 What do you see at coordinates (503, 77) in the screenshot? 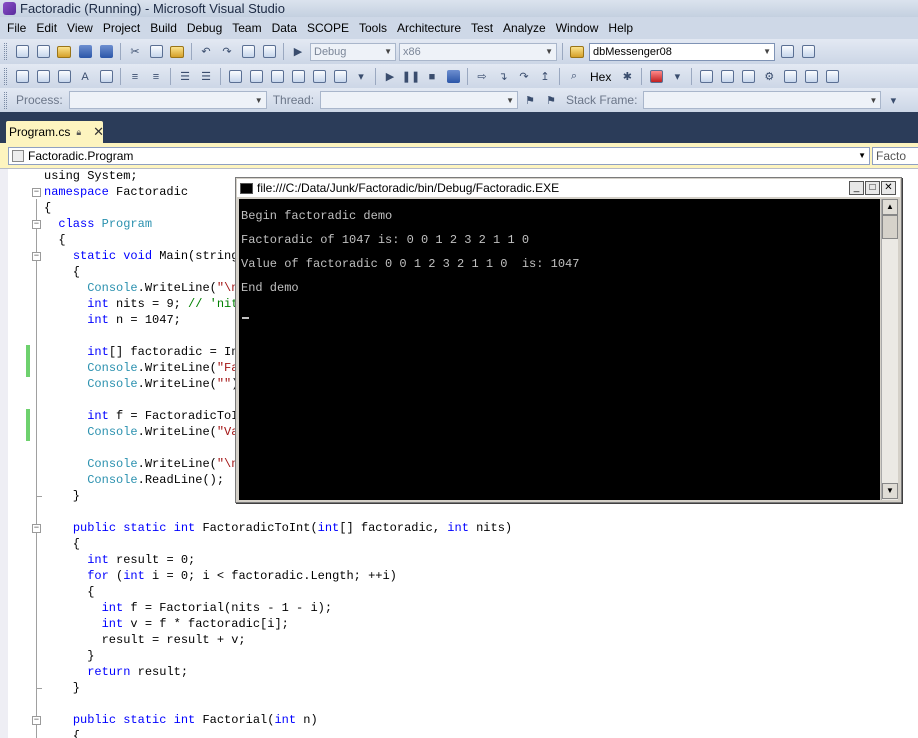
I see `step-into-icon: ↴` at bounding box center [503, 77].